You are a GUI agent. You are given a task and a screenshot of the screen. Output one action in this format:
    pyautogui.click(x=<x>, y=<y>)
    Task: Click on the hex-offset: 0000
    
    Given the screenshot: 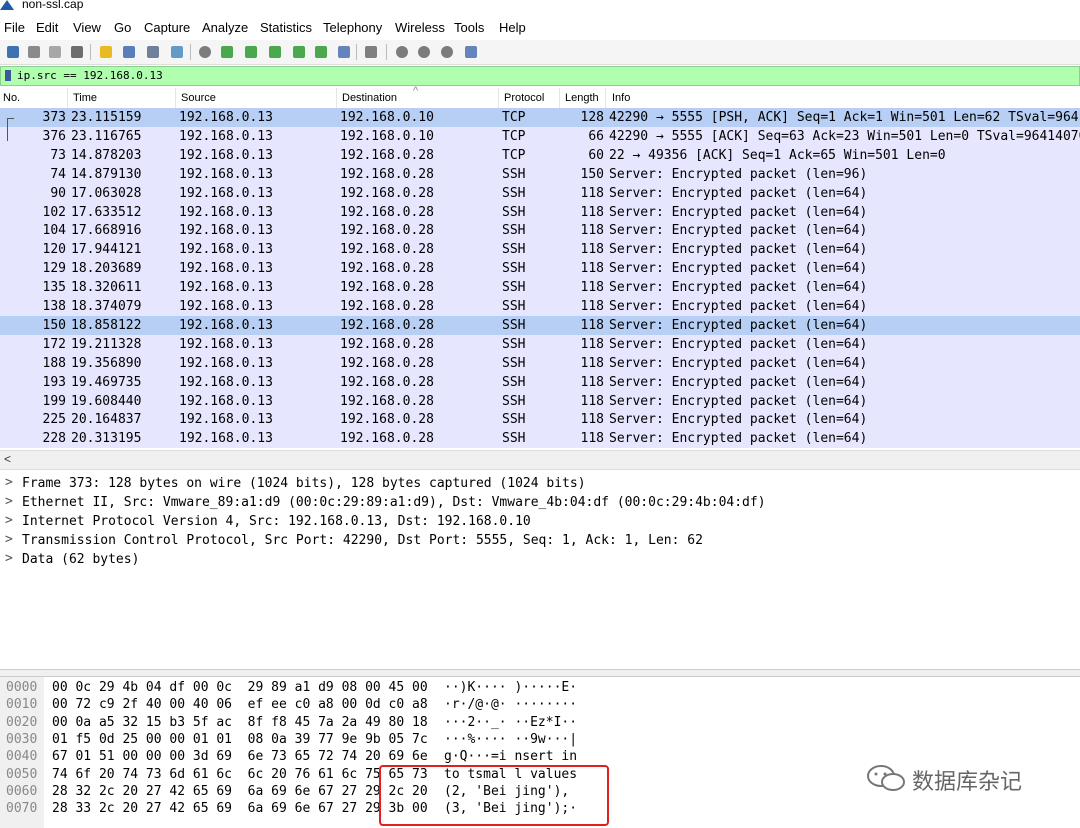 What is the action you would take?
    pyautogui.click(x=21, y=687)
    